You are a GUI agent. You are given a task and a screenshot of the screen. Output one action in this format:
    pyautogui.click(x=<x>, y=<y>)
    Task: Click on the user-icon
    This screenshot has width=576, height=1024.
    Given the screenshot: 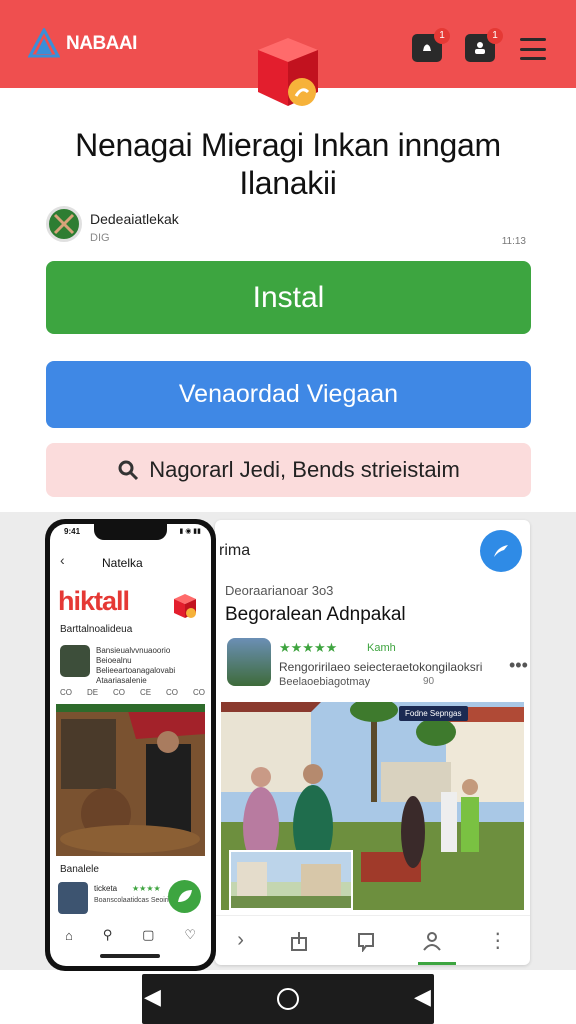 What is the action you would take?
    pyautogui.click(x=480, y=48)
    